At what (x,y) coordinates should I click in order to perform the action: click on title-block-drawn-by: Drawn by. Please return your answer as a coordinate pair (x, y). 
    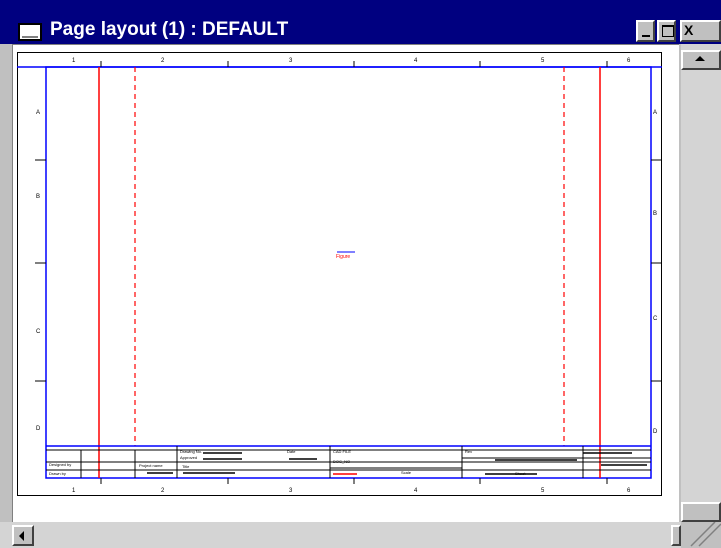
    Looking at the image, I should click on (57, 473).